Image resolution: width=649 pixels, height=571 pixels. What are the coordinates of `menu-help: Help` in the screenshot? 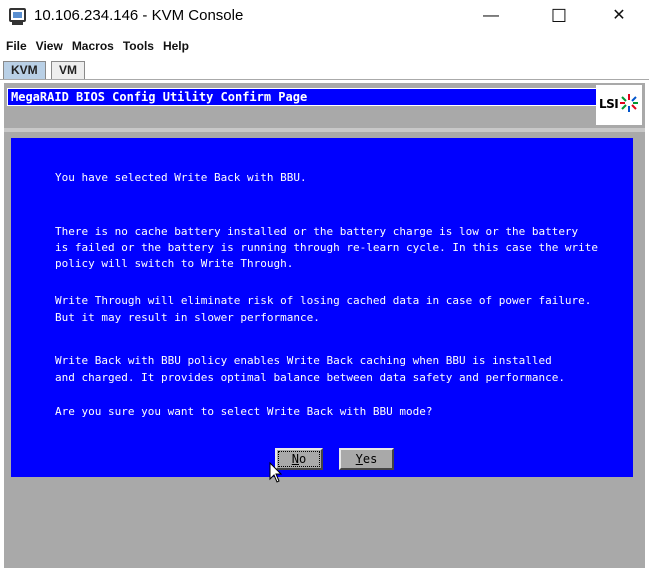 It's located at (176, 46).